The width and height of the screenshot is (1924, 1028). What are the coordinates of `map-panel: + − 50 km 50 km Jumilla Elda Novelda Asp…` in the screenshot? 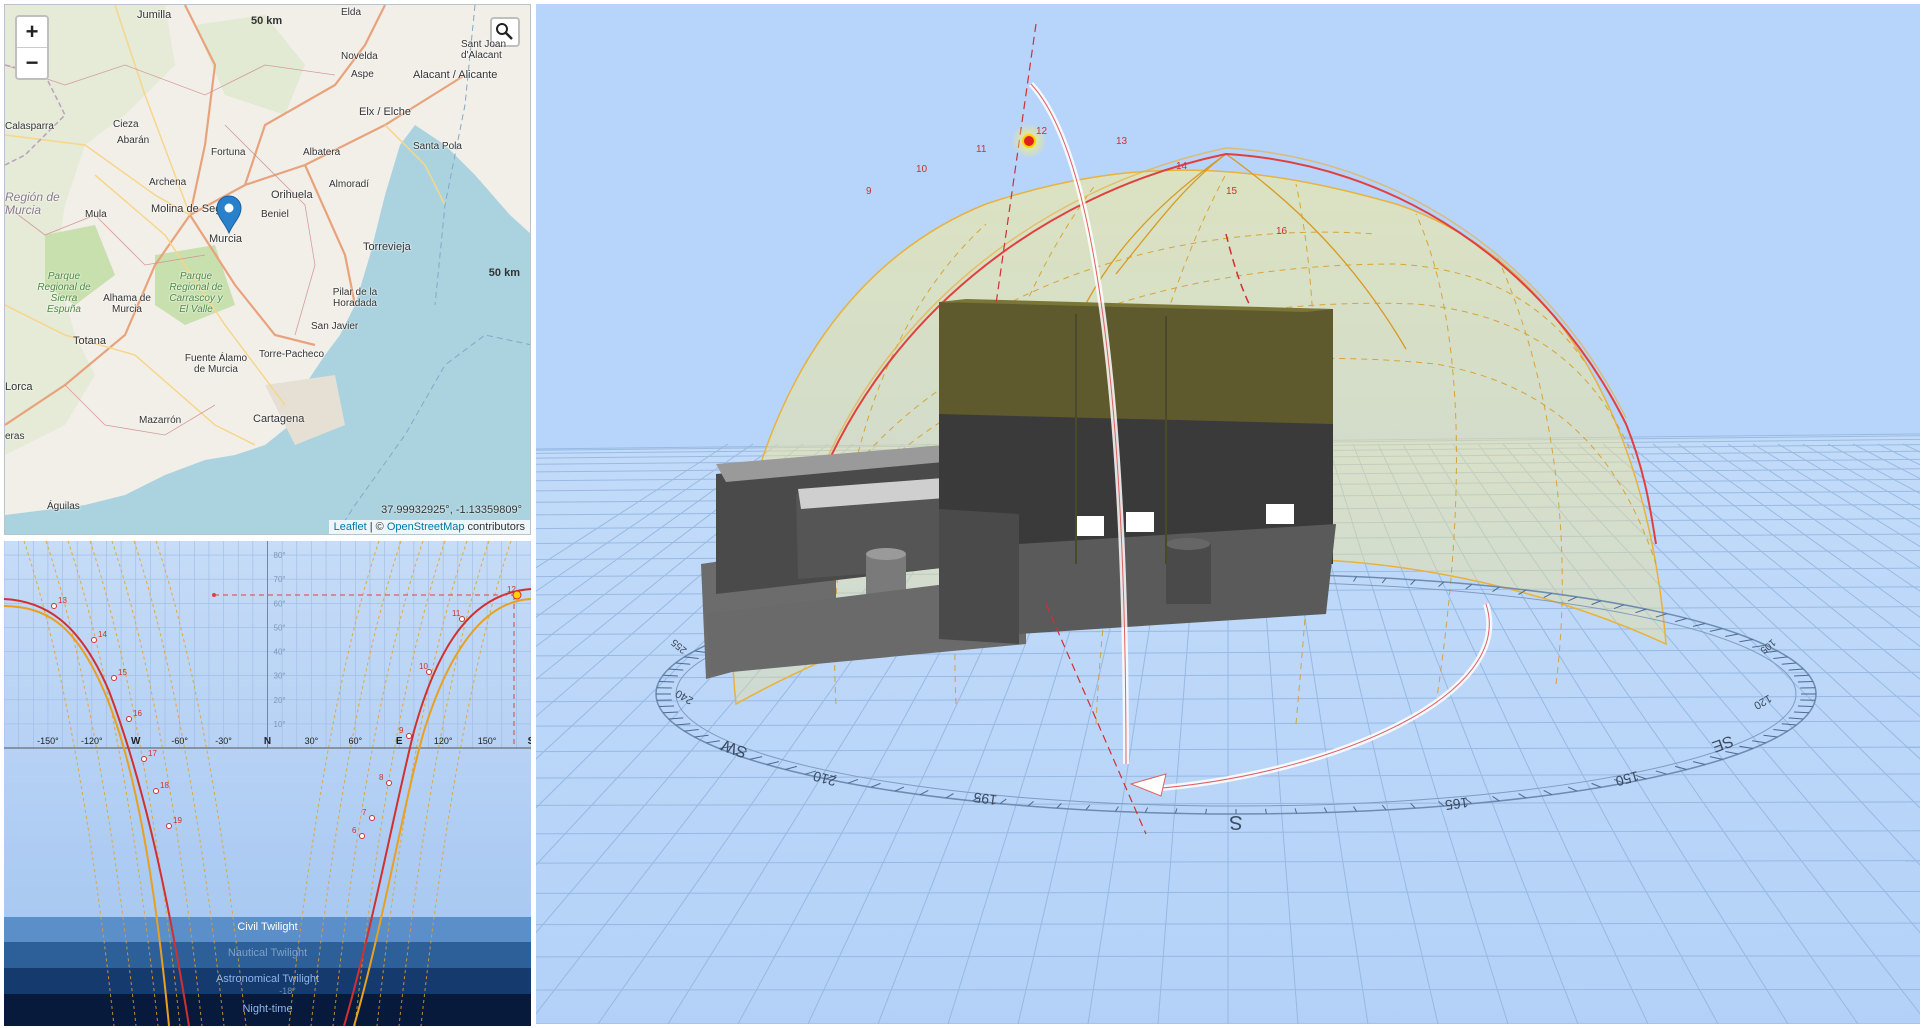 It's located at (267, 269).